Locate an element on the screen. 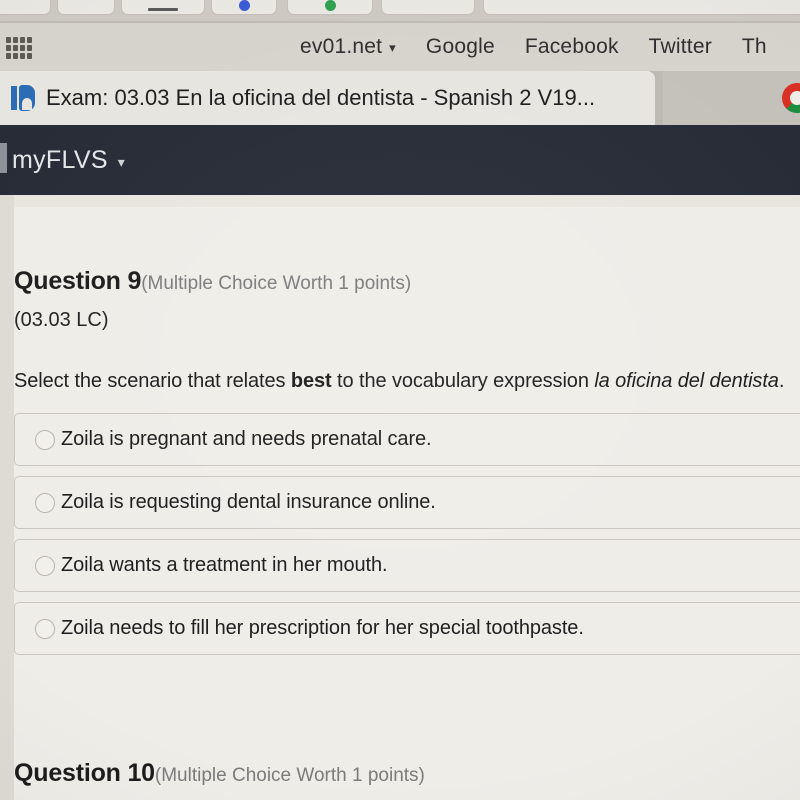  tab-next is located at coordinates (731, 98).